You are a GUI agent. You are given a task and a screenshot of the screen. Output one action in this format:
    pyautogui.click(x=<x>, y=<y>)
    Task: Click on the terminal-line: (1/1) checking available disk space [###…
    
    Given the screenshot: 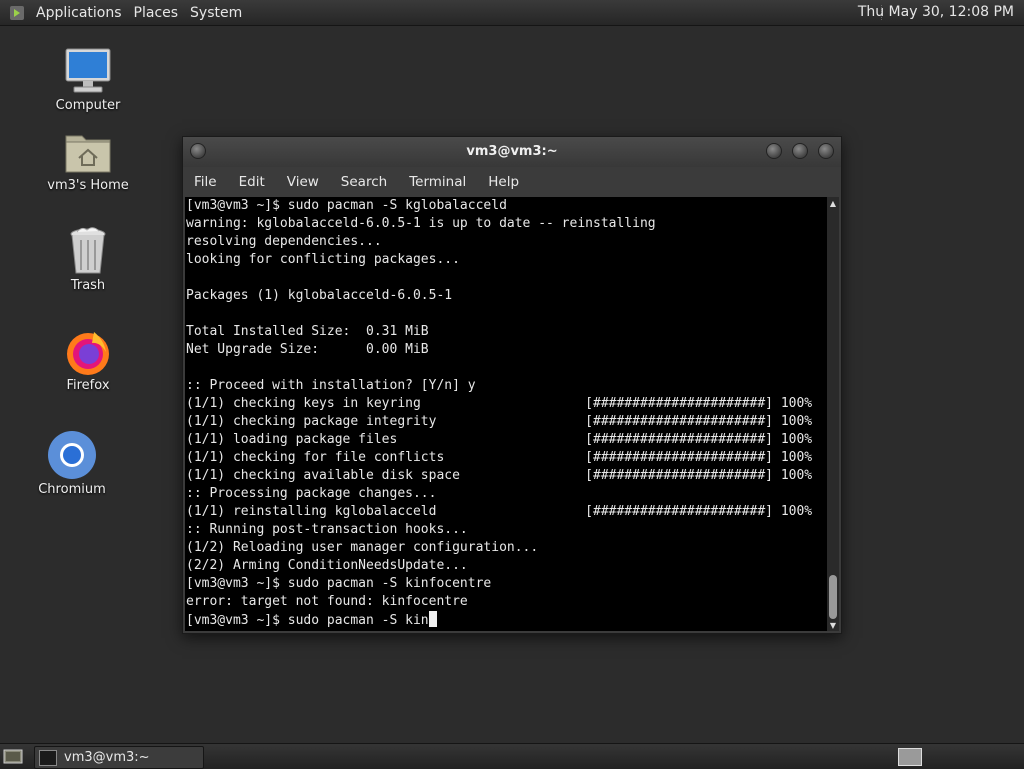 What is the action you would take?
    pyautogui.click(x=499, y=475)
    